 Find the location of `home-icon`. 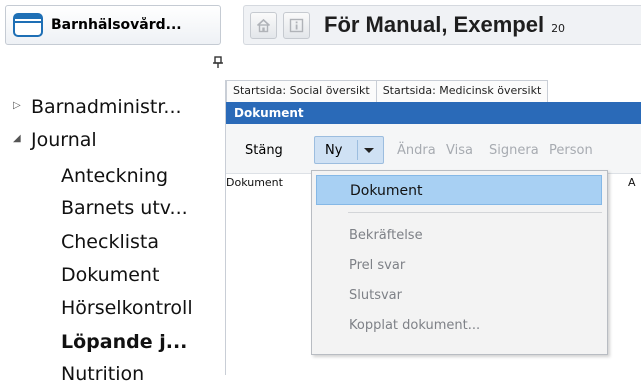

home-icon is located at coordinates (263, 25).